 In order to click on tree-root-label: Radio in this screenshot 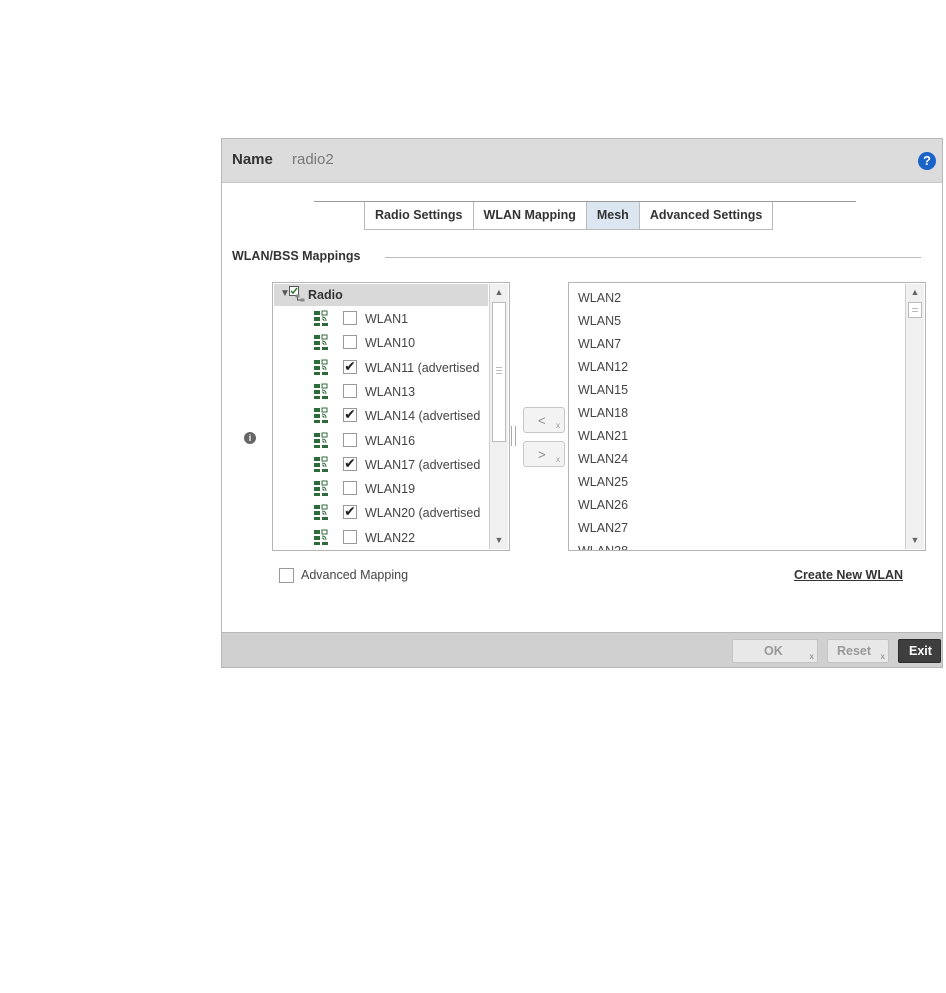, I will do `click(325, 295)`.